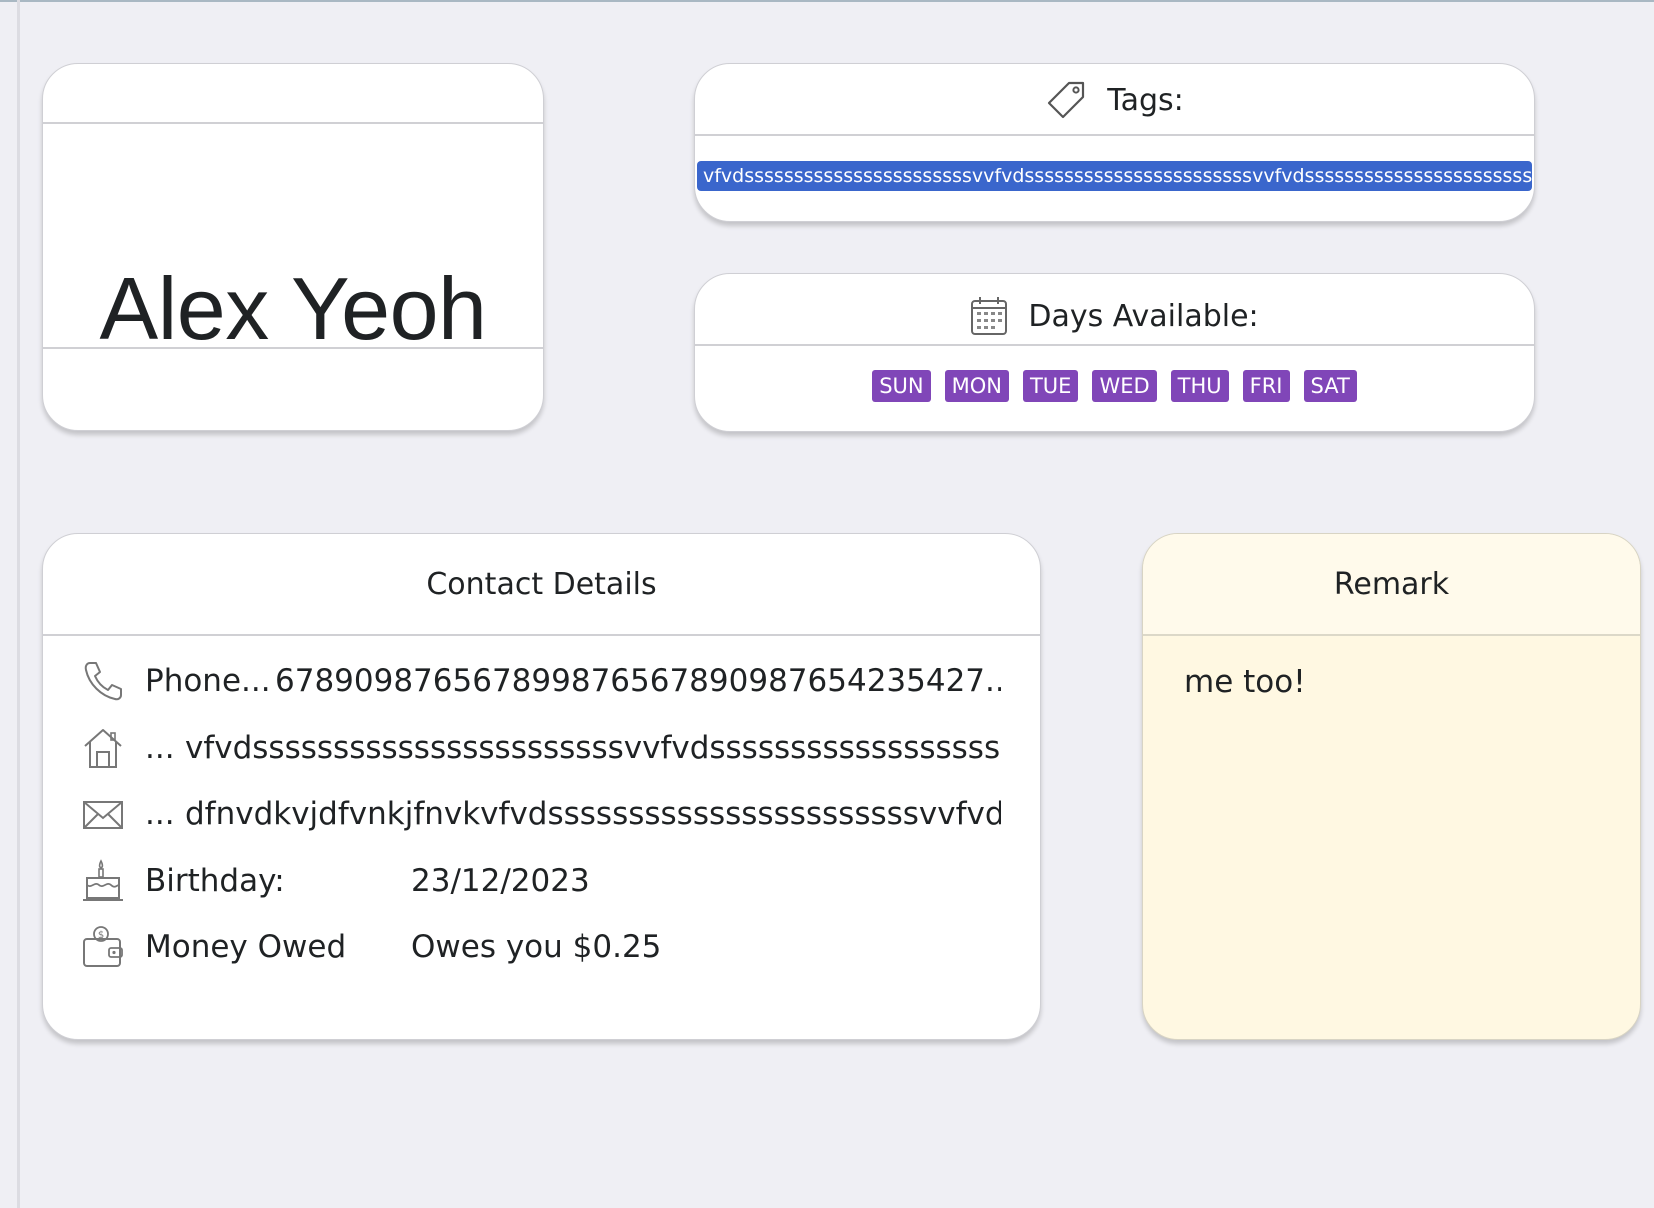 This screenshot has width=1654, height=1208. I want to click on day-badge-sun: SUN, so click(901, 386).